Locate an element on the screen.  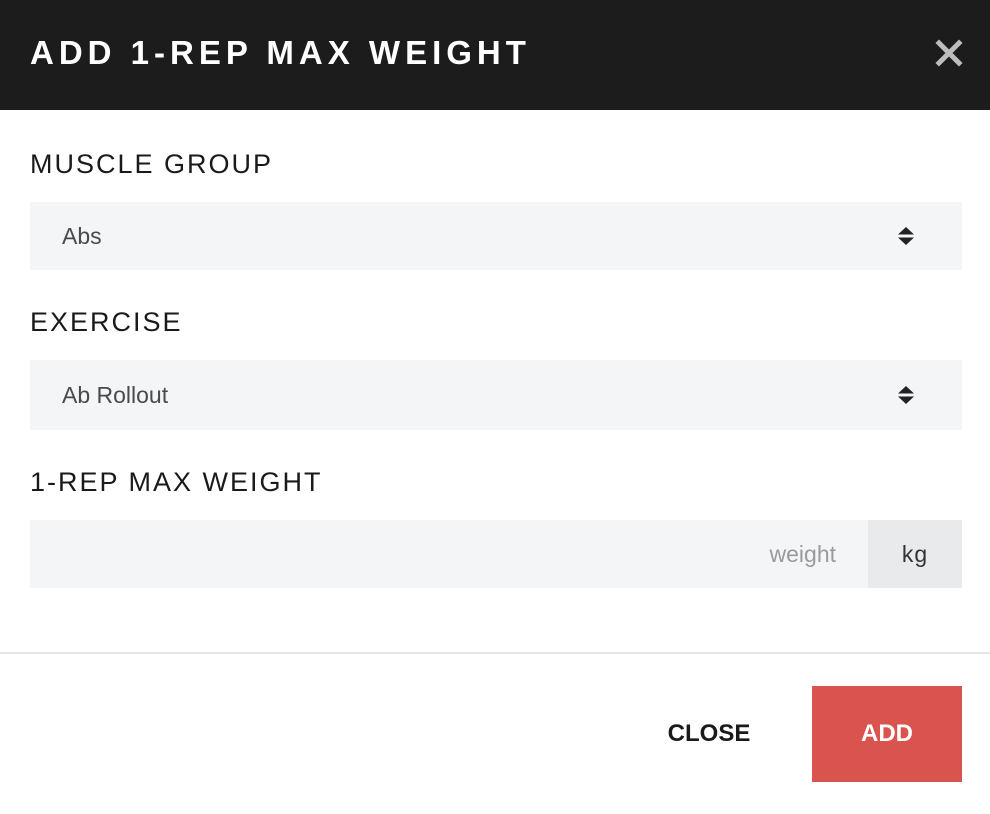
close-icon is located at coordinates (949, 53).